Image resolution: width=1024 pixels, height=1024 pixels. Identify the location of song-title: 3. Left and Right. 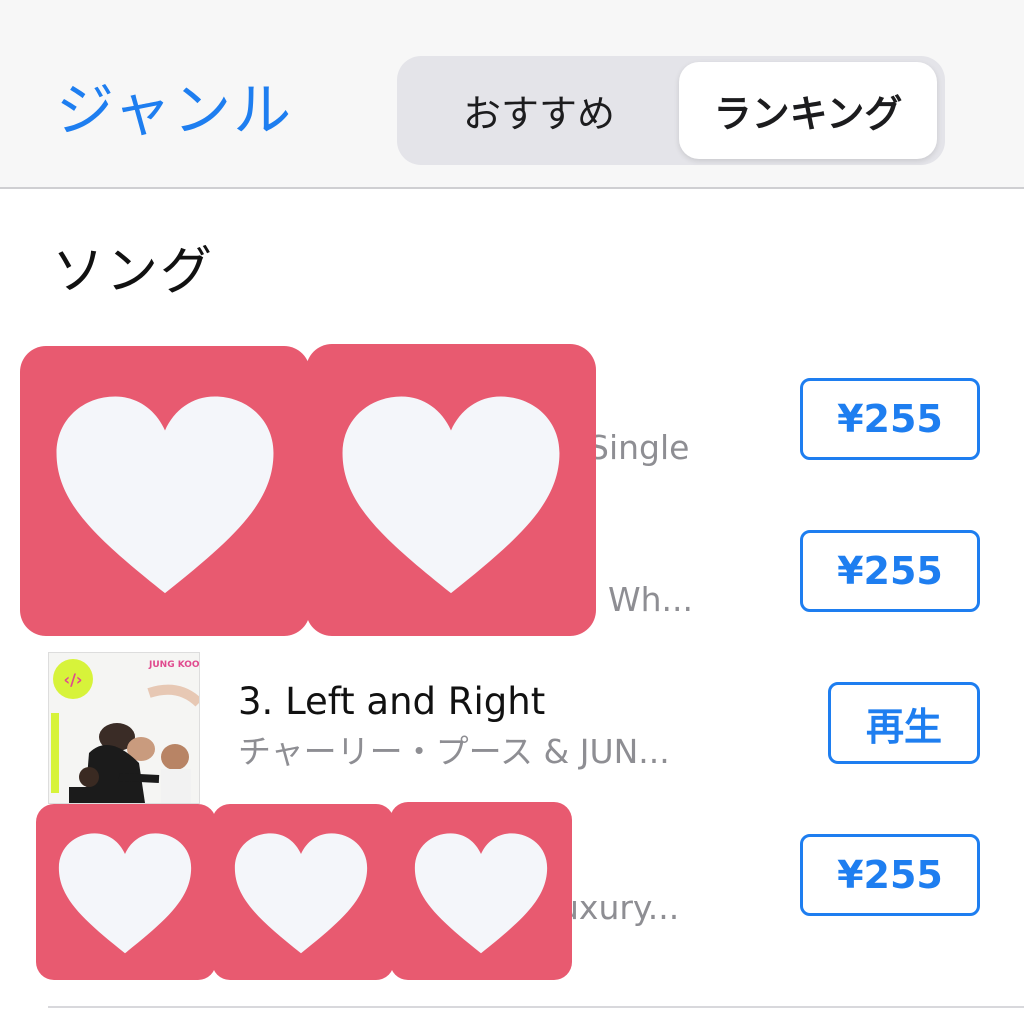
(392, 701).